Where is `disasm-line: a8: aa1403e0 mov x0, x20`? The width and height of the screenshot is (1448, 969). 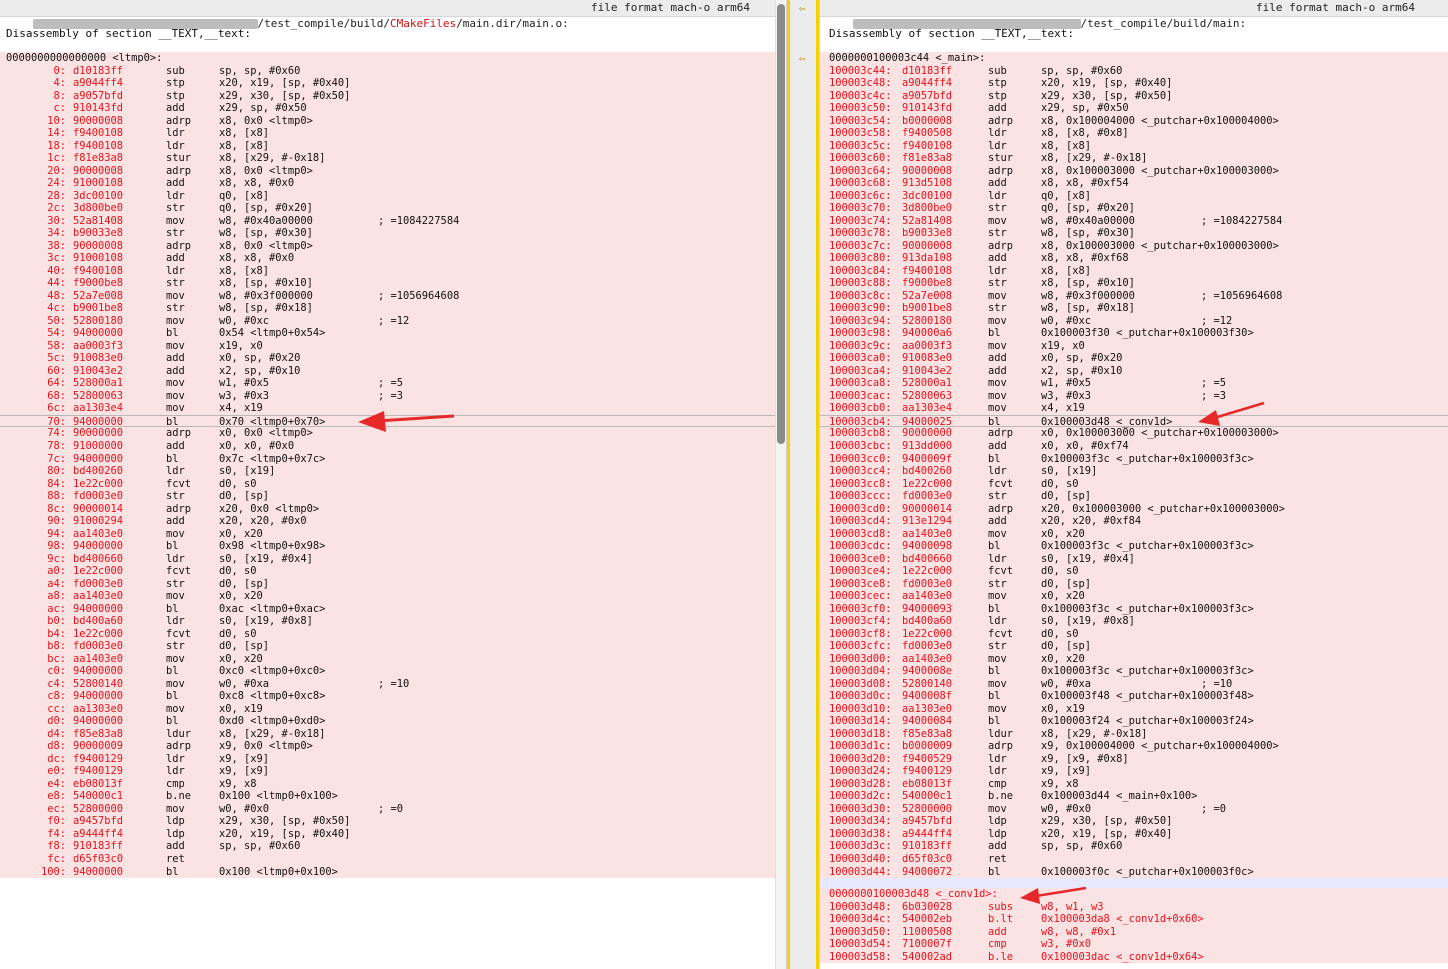 disasm-line: a8: aa1403e0 mov x0, x20 is located at coordinates (393, 596).